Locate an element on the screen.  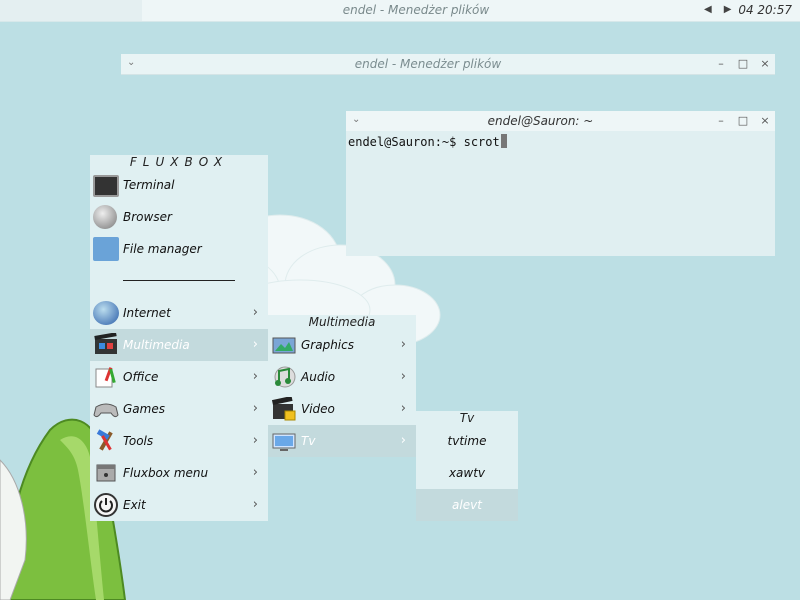
terminal-command-line: endel@Sauron:~$ scrot is located at coordinates (427, 141).